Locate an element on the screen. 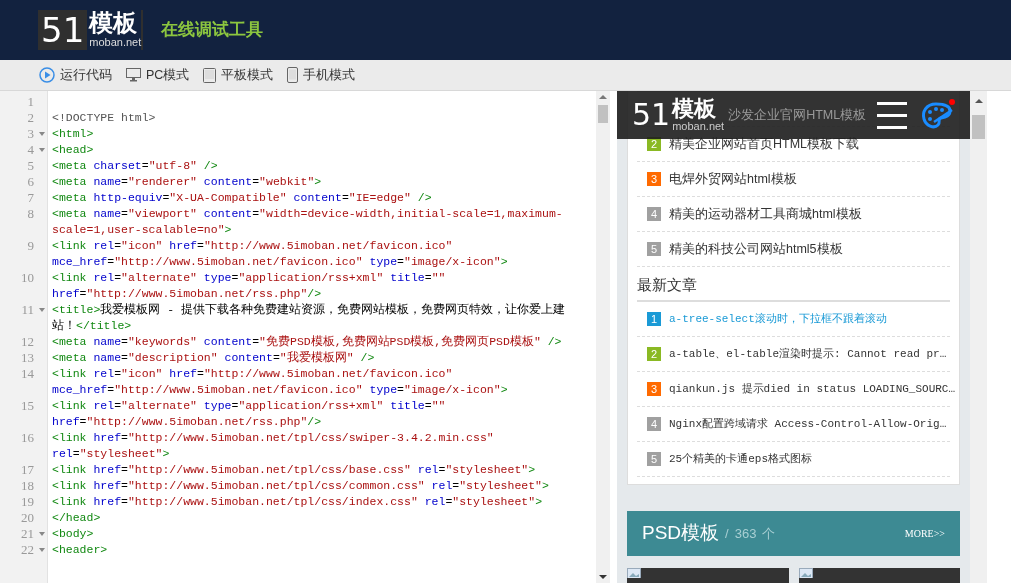 The height and width of the screenshot is (583, 1011). code-line: <meta name="keywords" content="免费PSD模板,免费网站PSD模板,免费网页PSD模板" /> is located at coordinates (307, 341).